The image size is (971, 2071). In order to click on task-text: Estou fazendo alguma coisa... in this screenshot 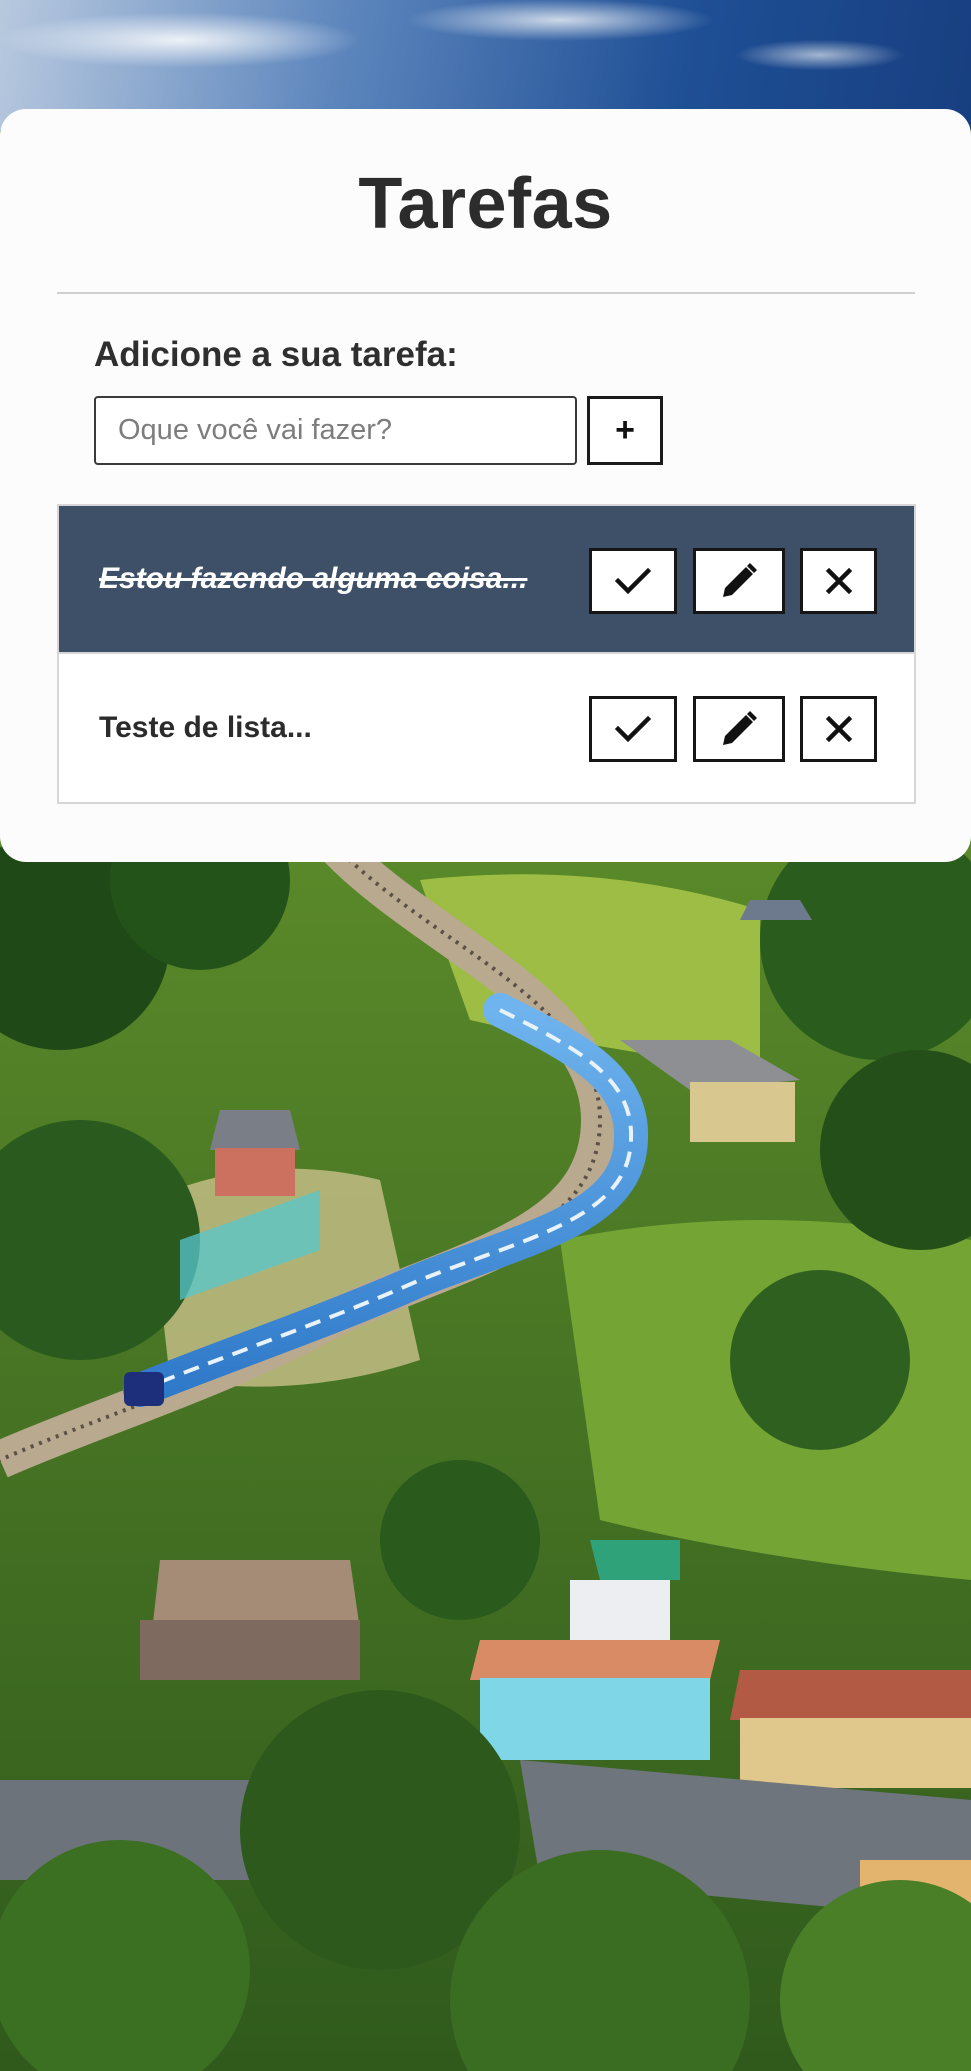, I will do `click(313, 578)`.